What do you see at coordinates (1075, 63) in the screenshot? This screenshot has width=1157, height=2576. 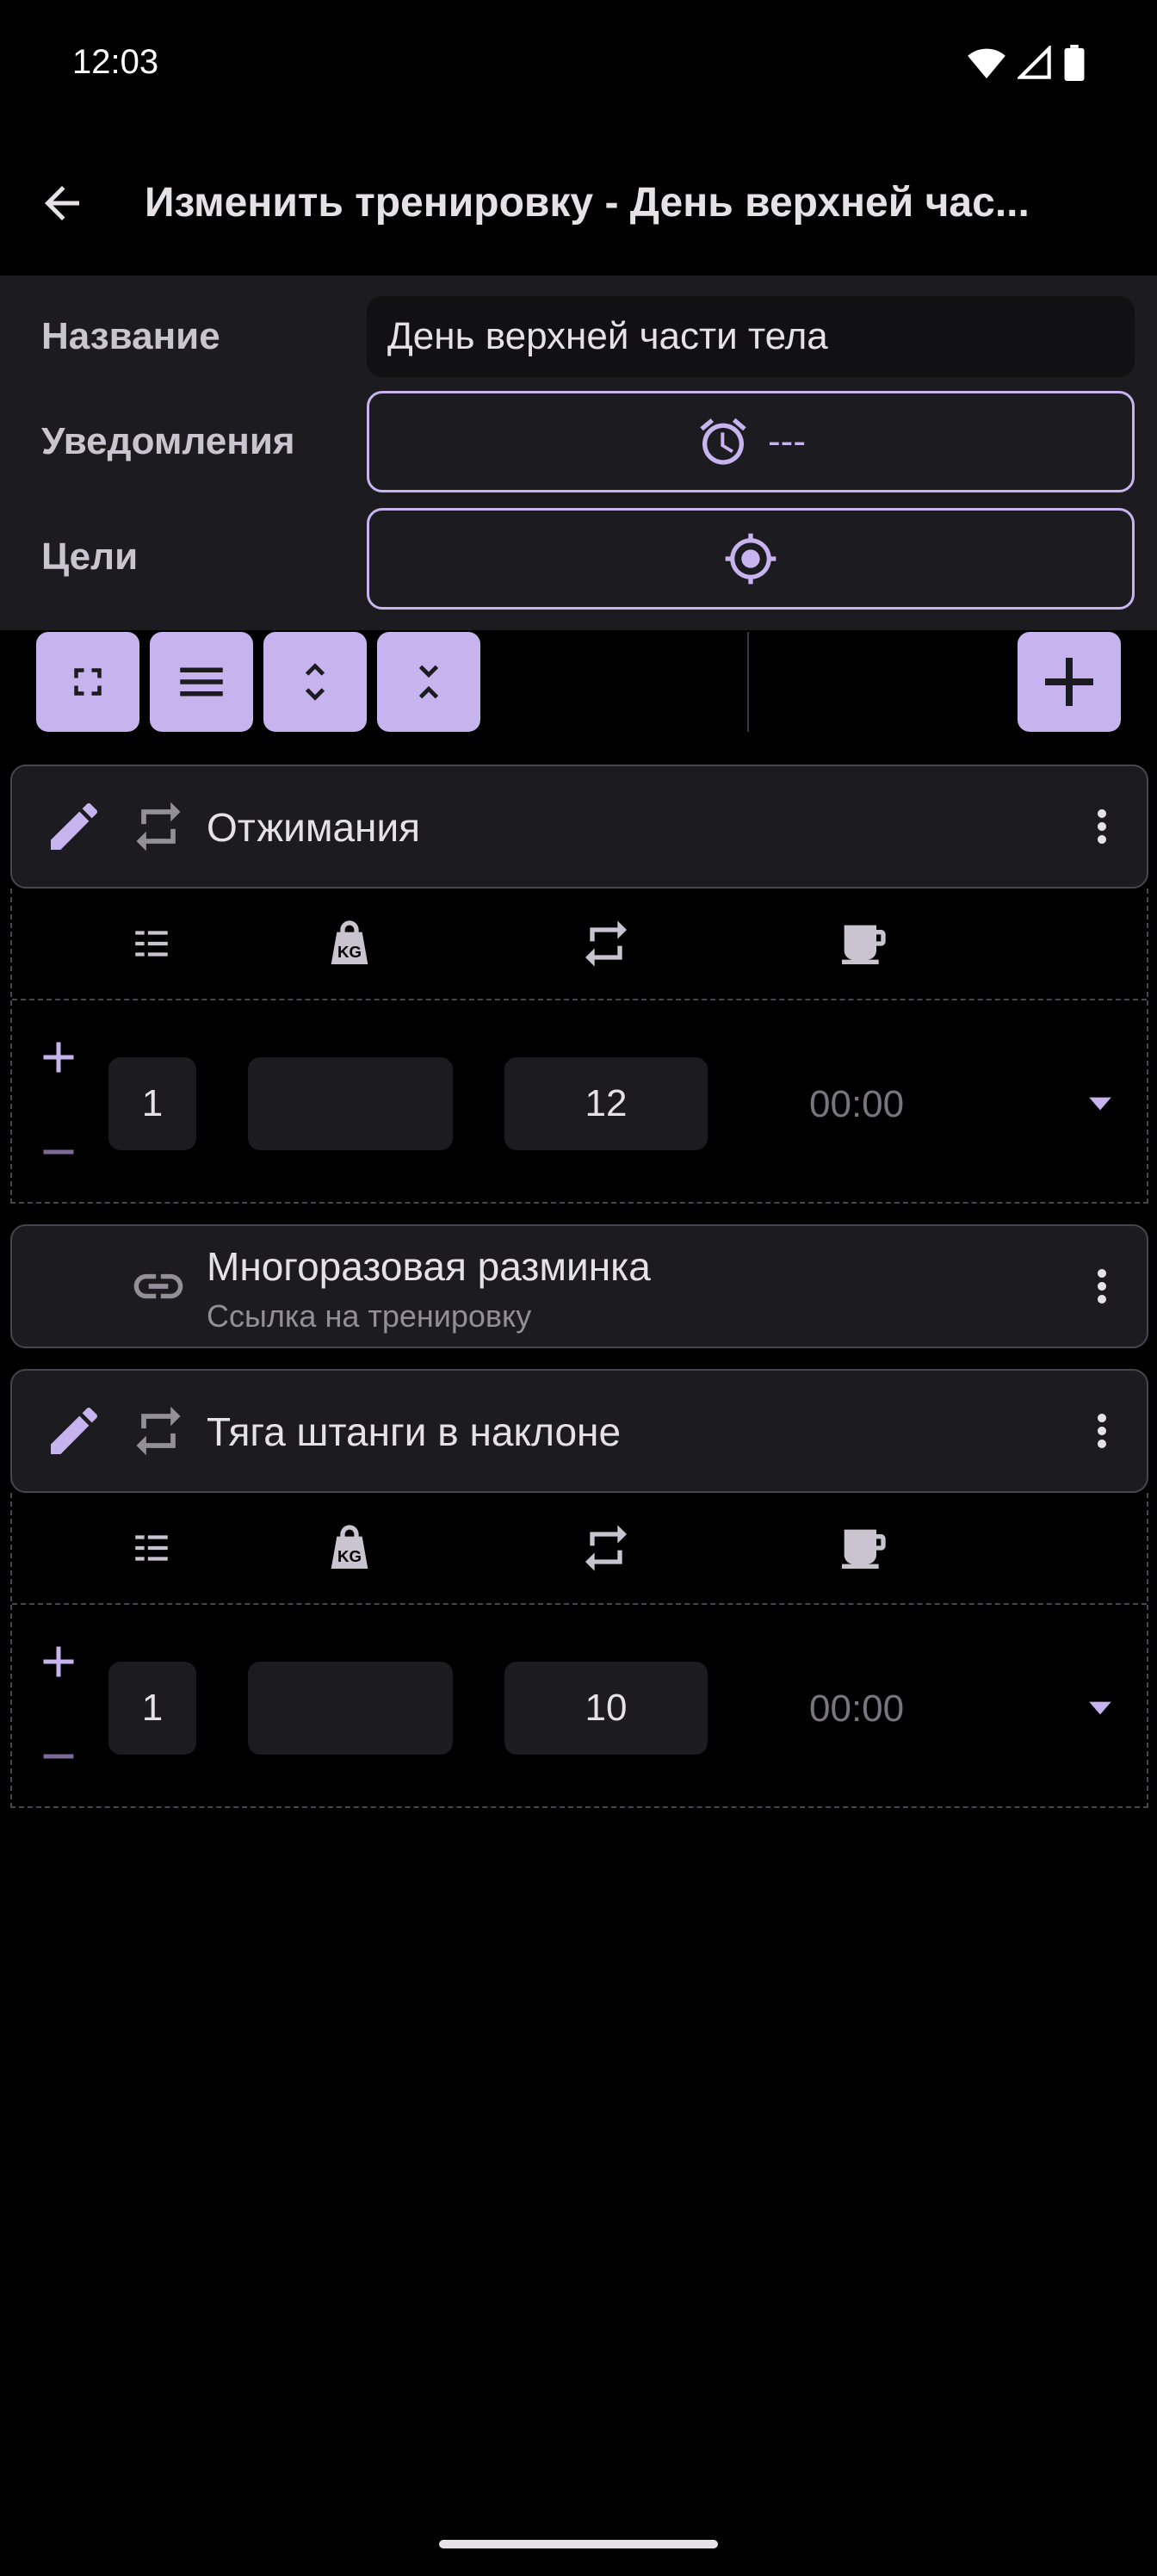 I see `battery-icon` at bounding box center [1075, 63].